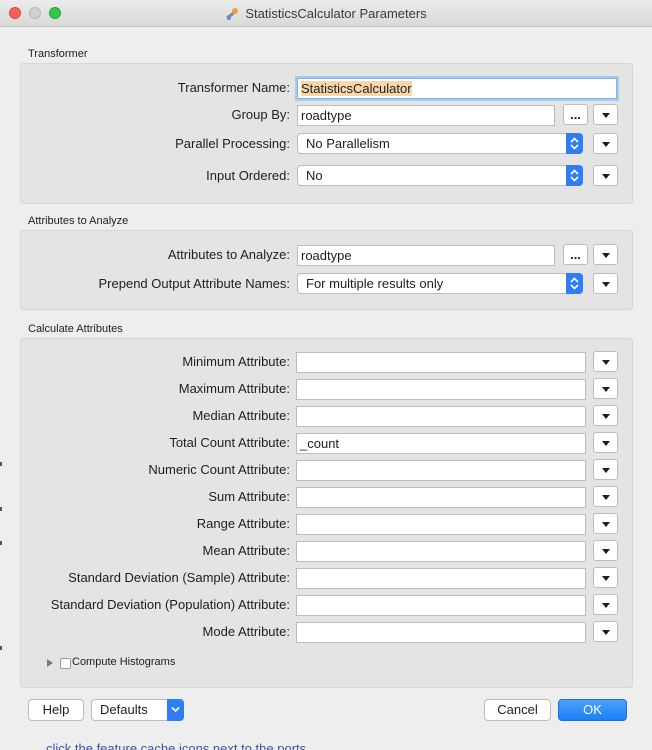  What do you see at coordinates (241, 415) in the screenshot?
I see `calc-row-label: Median Attribute:` at bounding box center [241, 415].